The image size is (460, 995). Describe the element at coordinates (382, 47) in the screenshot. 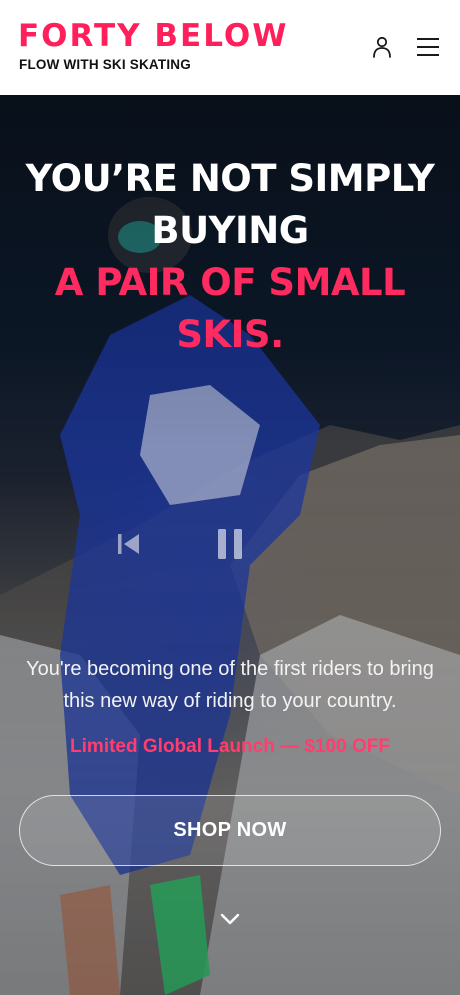

I see `user-icon` at that location.